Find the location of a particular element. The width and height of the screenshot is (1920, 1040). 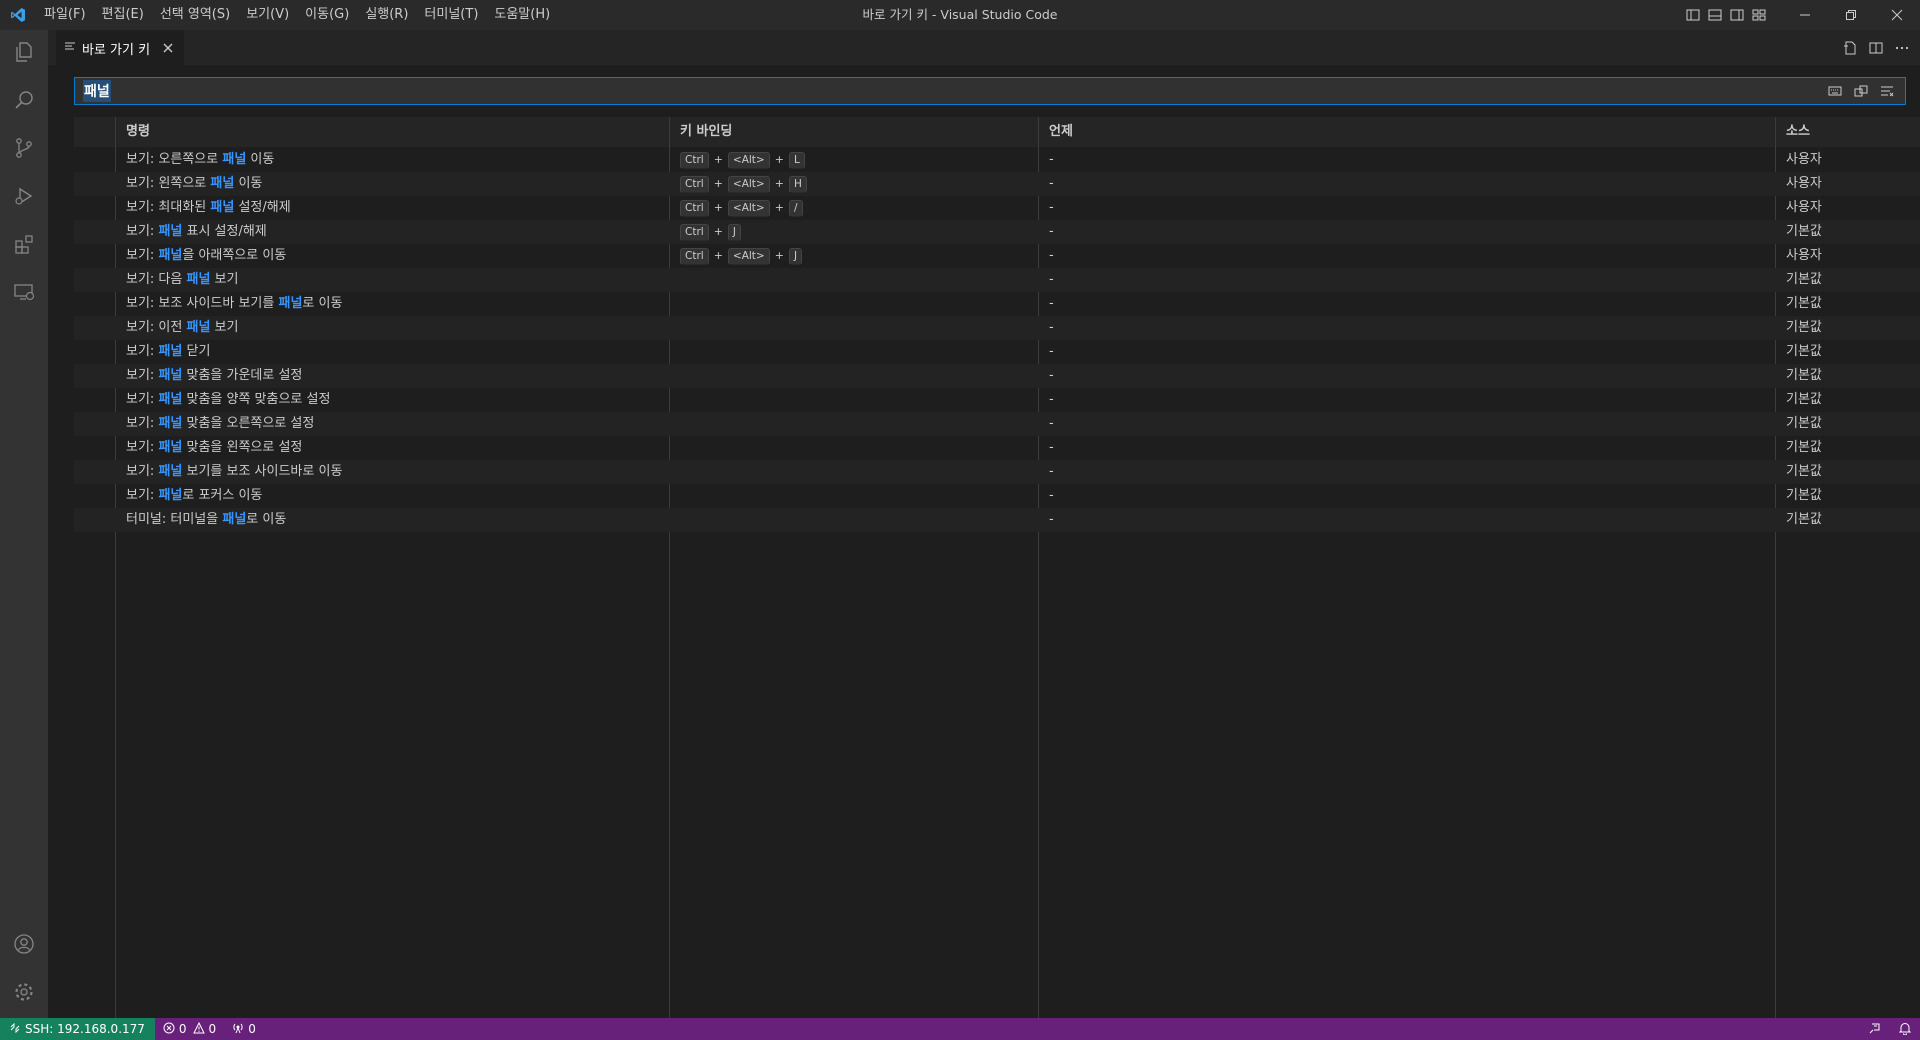

search-input: 패널 is located at coordinates (950, 91).